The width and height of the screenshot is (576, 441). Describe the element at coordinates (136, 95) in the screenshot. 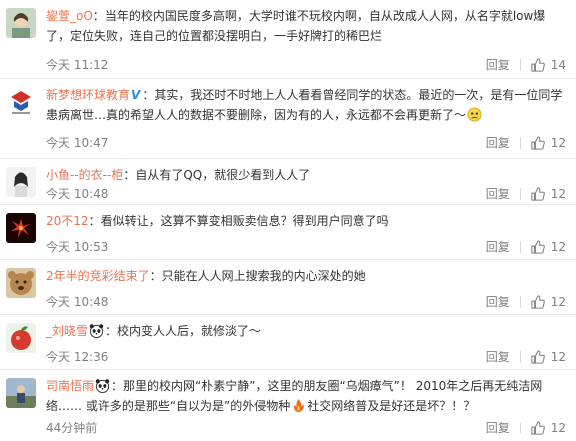

I see `verified-v-icon: V` at that location.